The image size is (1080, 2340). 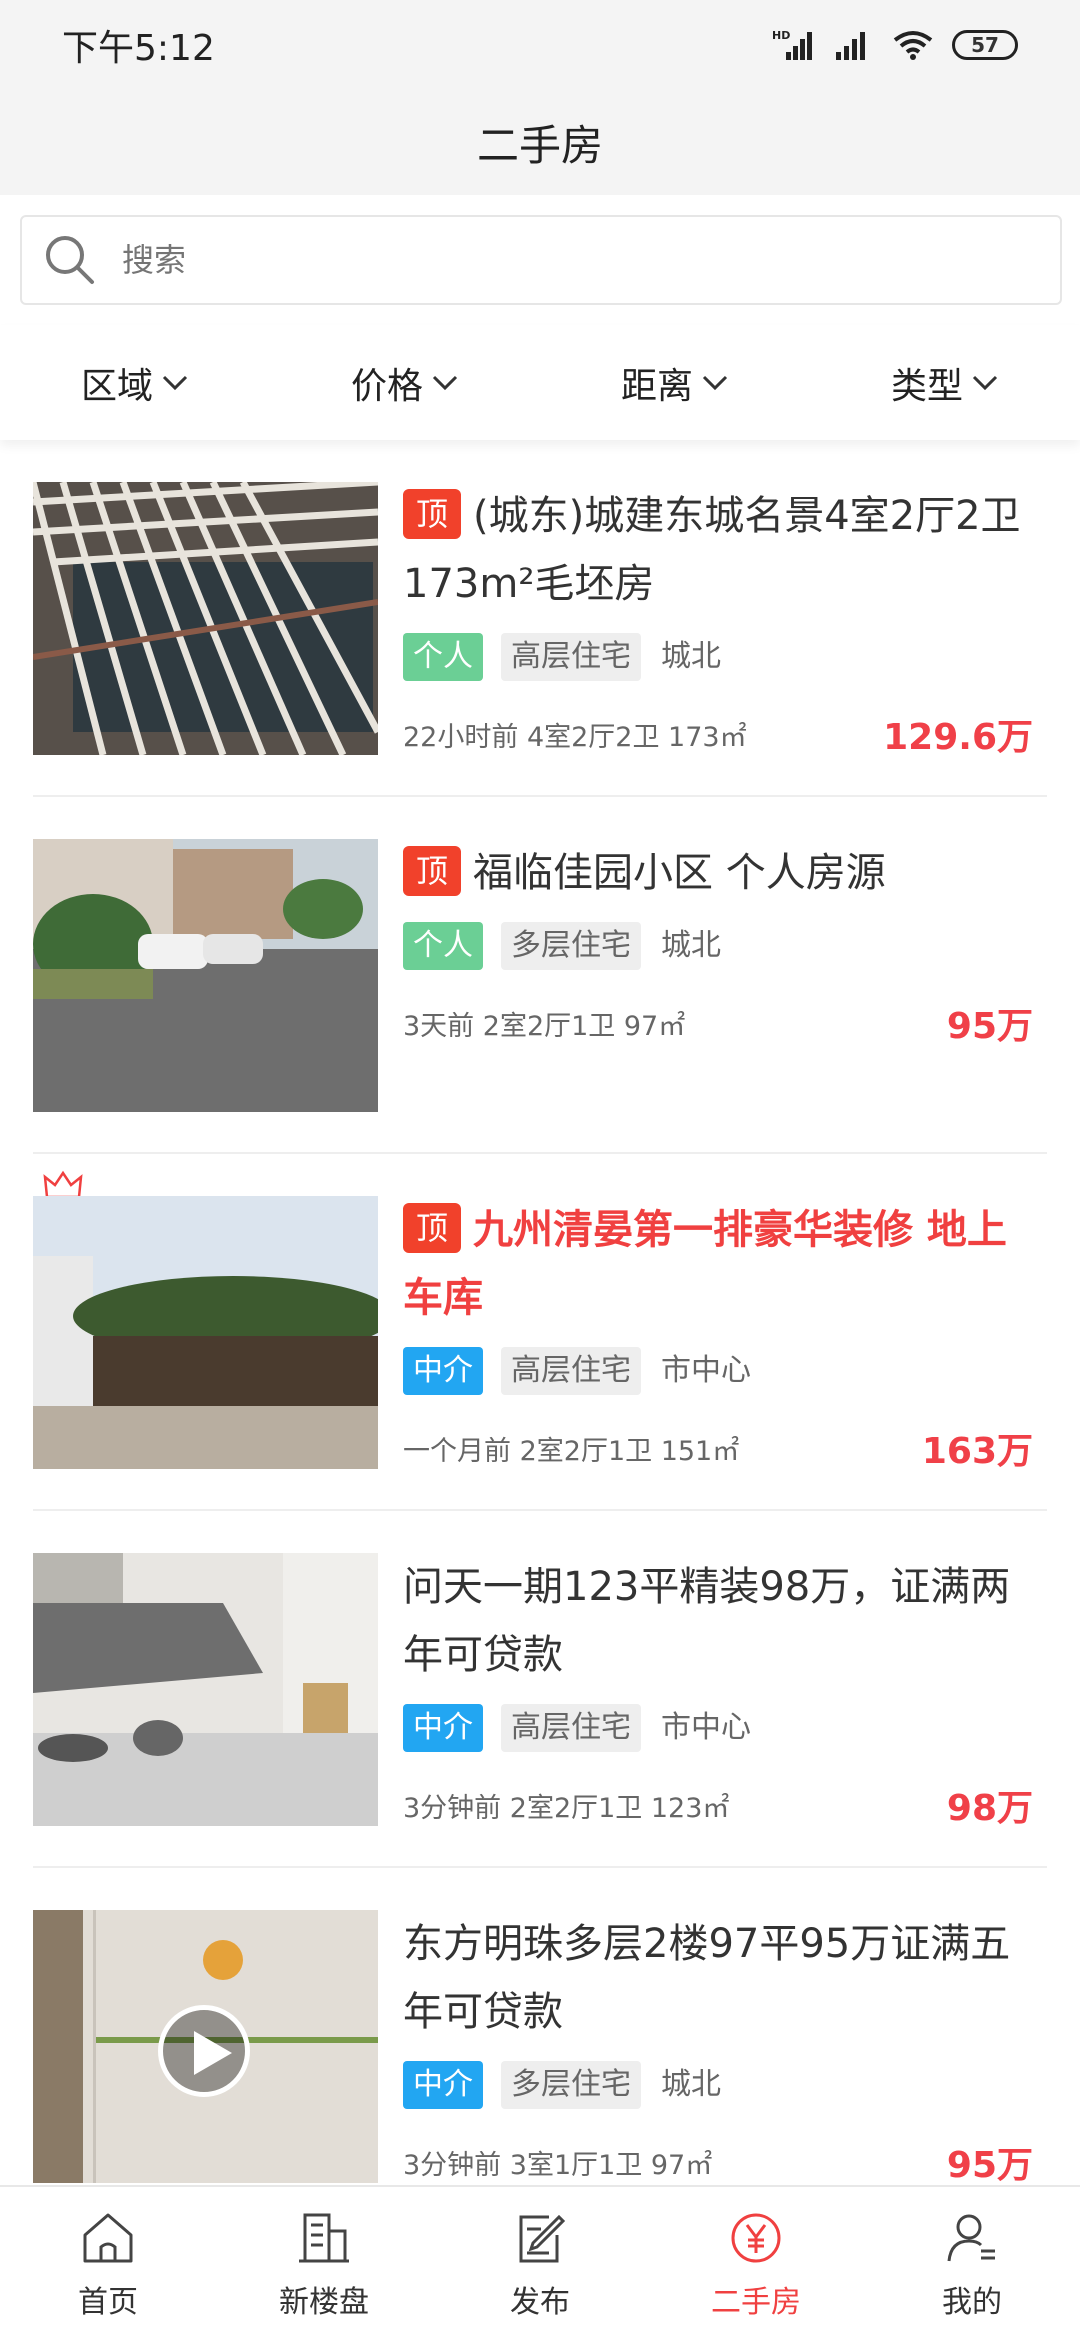 I want to click on home-icon, so click(x=108, y=2238).